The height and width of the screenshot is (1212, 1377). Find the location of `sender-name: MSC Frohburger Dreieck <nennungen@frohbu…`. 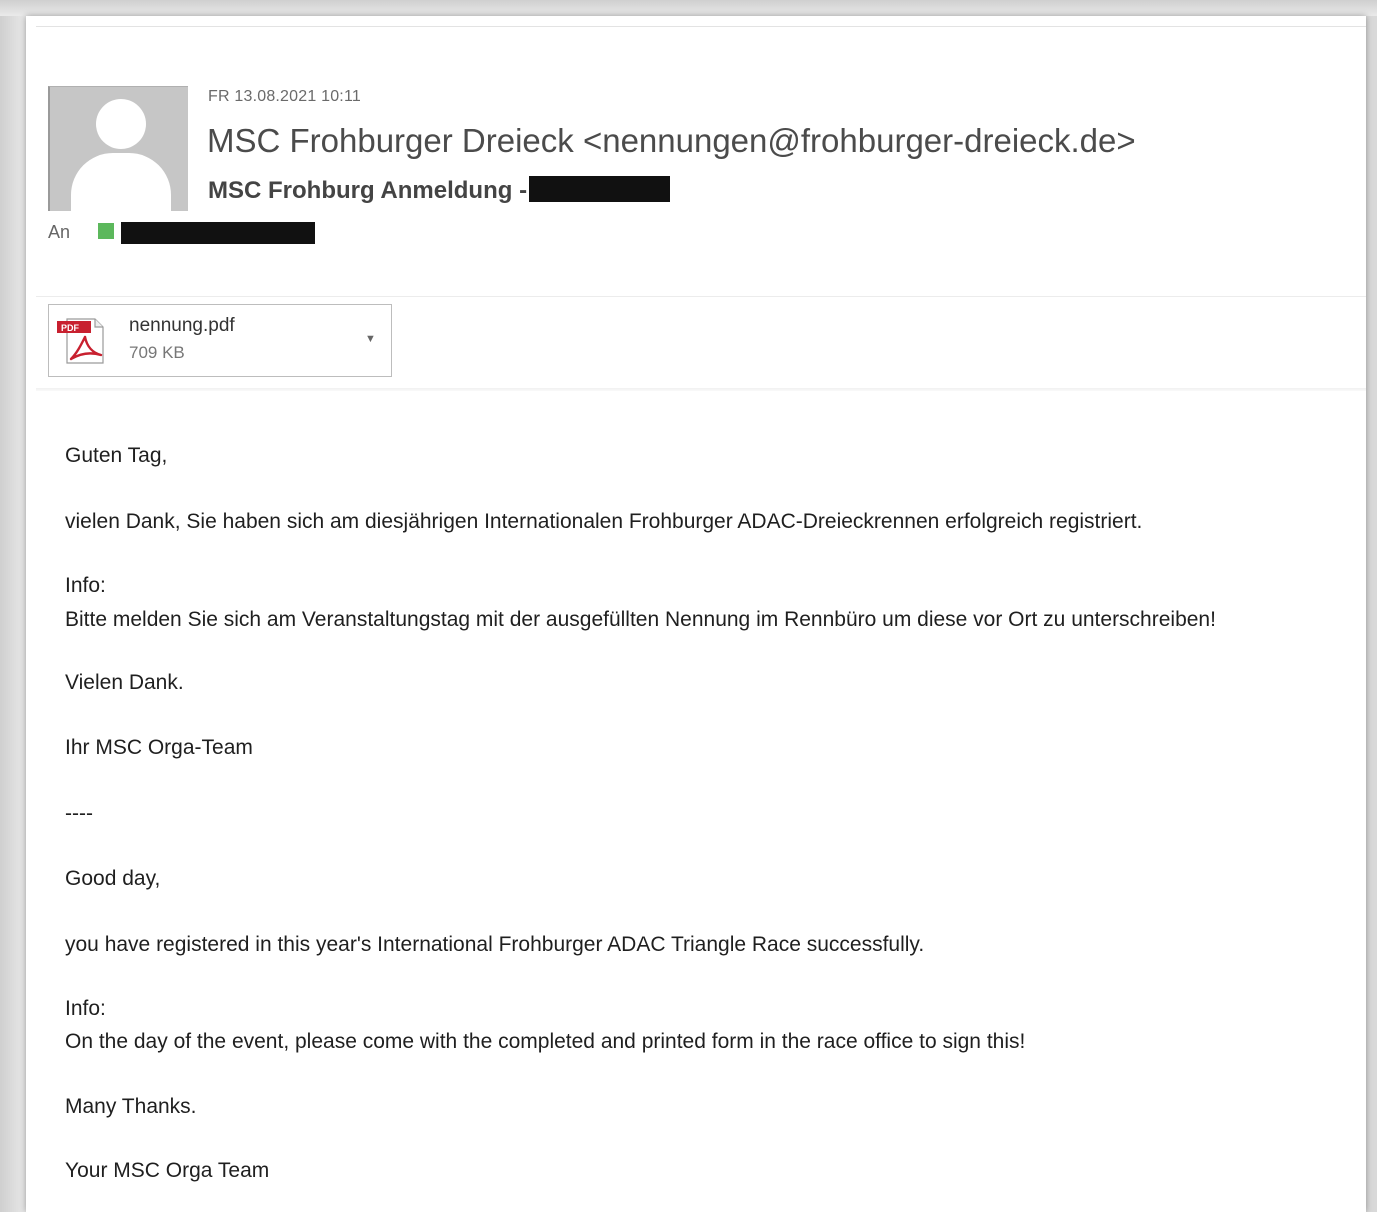

sender-name: MSC Frohburger Dreieck <nennungen@frohbu… is located at coordinates (671, 141).